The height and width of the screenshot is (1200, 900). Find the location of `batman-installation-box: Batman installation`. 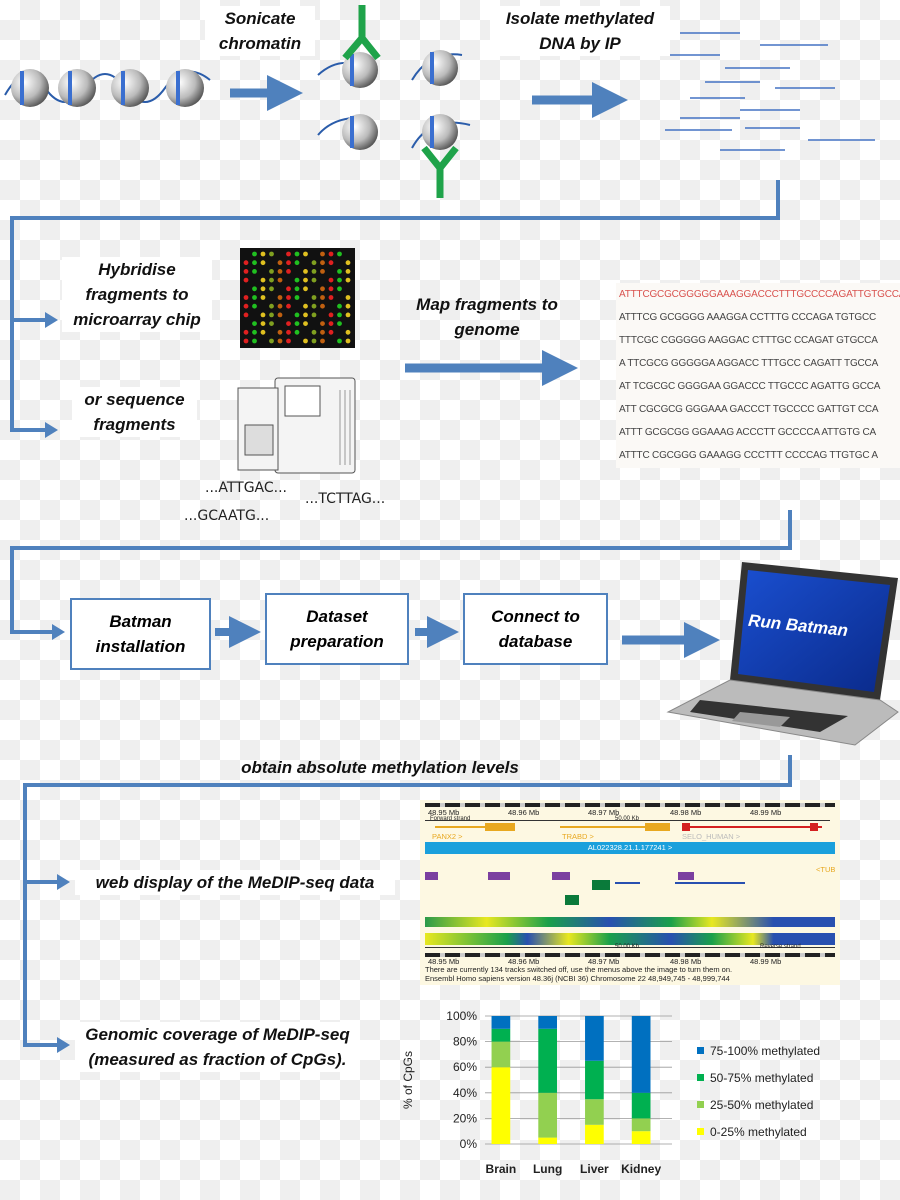

batman-installation-box: Batman installation is located at coordinates (140, 634).